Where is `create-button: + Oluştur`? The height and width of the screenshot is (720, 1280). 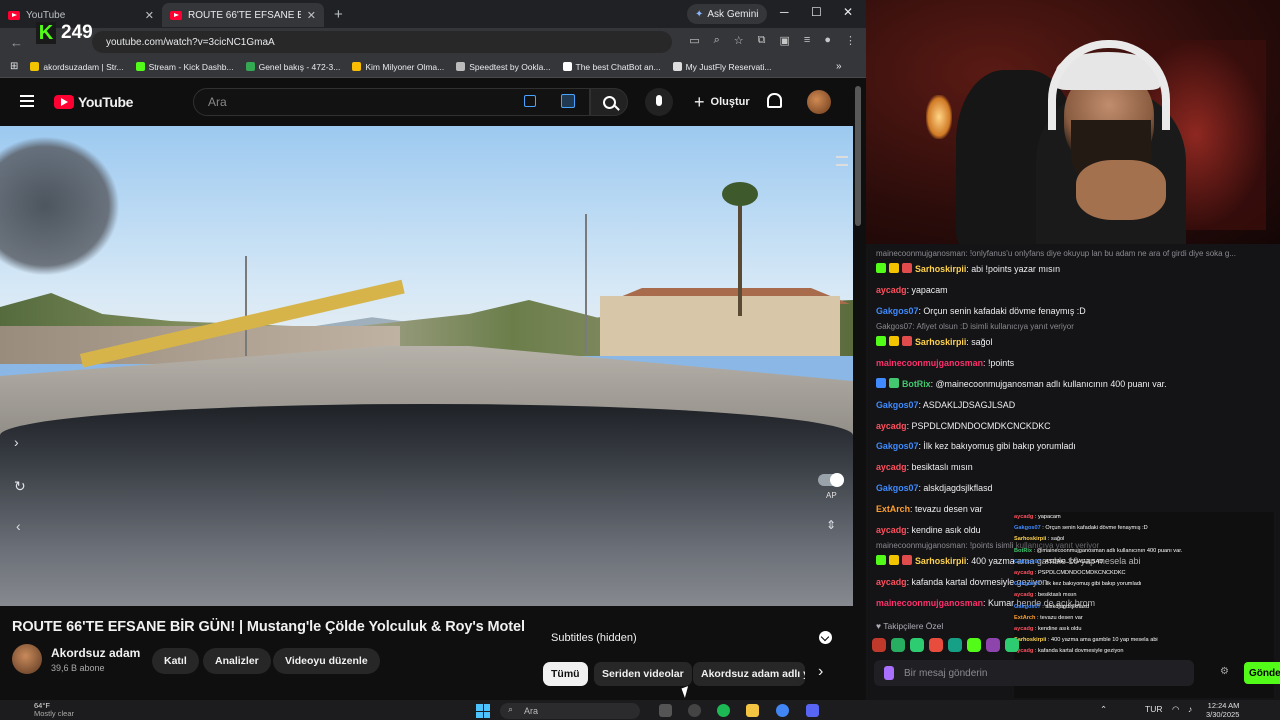
create-button: + Oluştur is located at coordinates (722, 102).